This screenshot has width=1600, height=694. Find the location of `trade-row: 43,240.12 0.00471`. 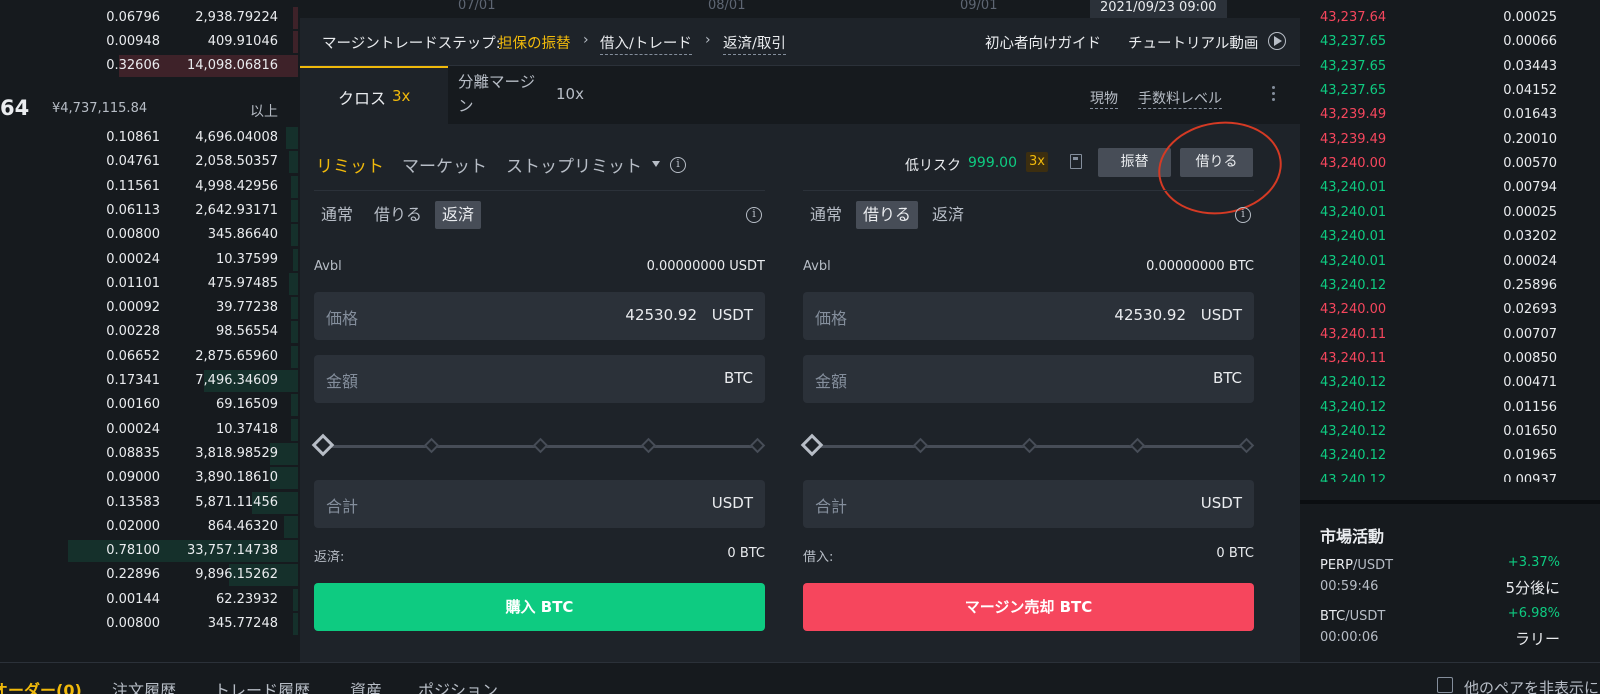

trade-row: 43,240.12 0.00471 is located at coordinates (1450, 383).